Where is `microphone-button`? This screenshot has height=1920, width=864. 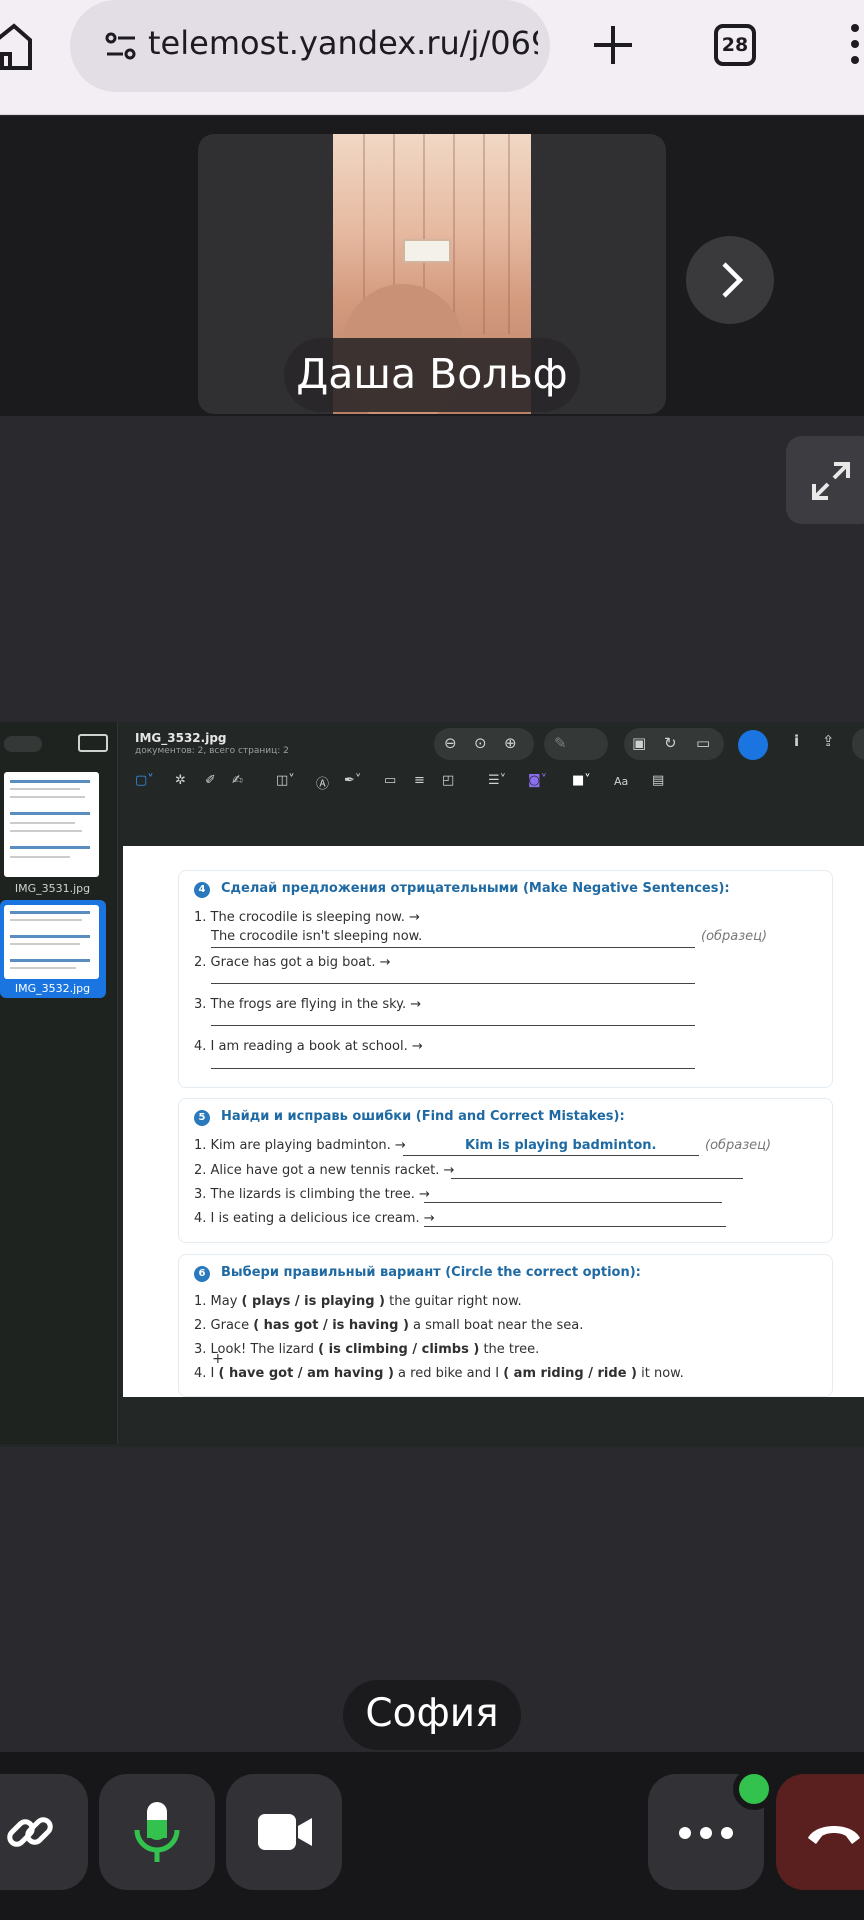
microphone-button is located at coordinates (157, 1832).